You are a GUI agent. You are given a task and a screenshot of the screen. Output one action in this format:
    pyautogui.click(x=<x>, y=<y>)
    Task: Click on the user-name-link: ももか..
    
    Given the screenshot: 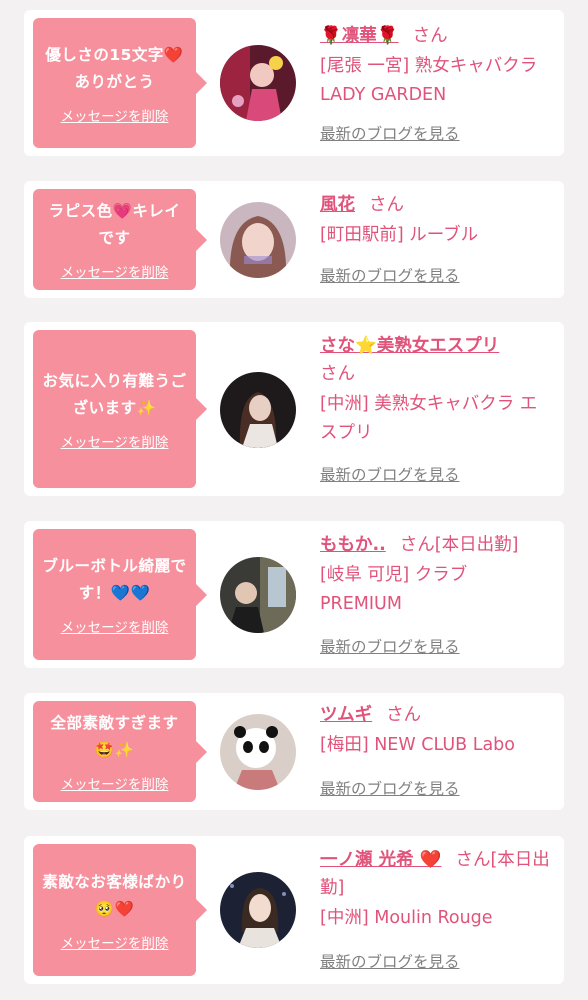 What is the action you would take?
    pyautogui.click(x=353, y=545)
    